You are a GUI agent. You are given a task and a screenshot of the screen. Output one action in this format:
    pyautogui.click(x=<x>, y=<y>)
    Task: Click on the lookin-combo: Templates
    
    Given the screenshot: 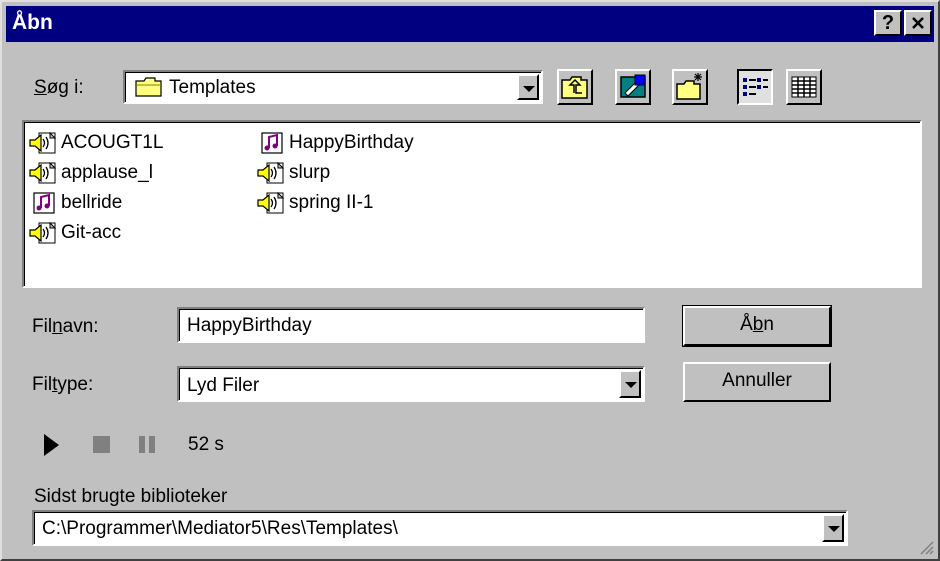 What is the action you would take?
    pyautogui.click(x=333, y=87)
    